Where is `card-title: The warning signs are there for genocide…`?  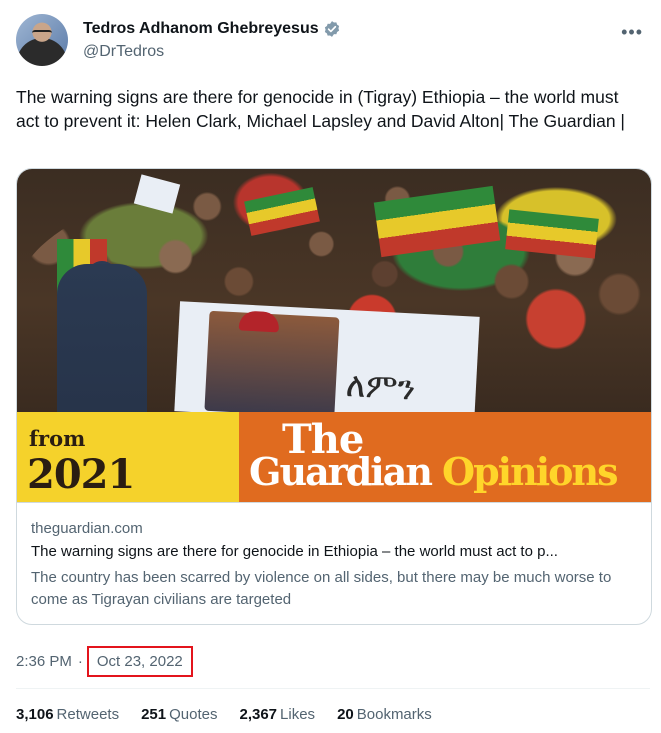
card-title: The warning signs are there for genocide… is located at coordinates (294, 551).